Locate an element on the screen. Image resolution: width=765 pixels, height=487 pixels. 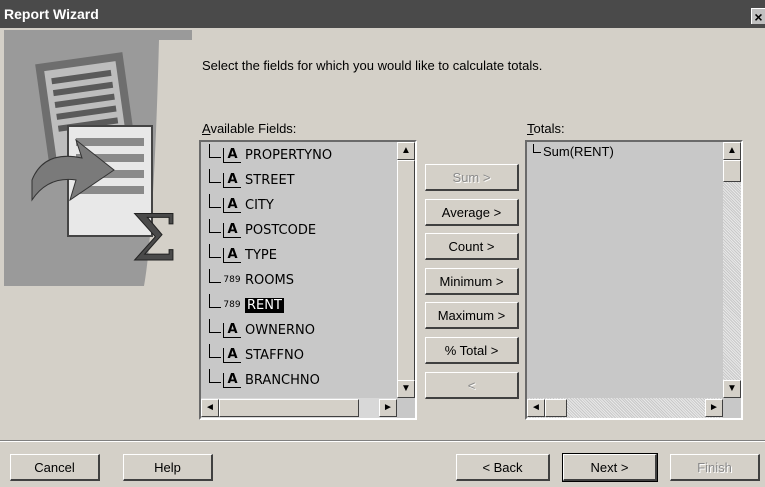
back-button: < Back is located at coordinates (503, 467).